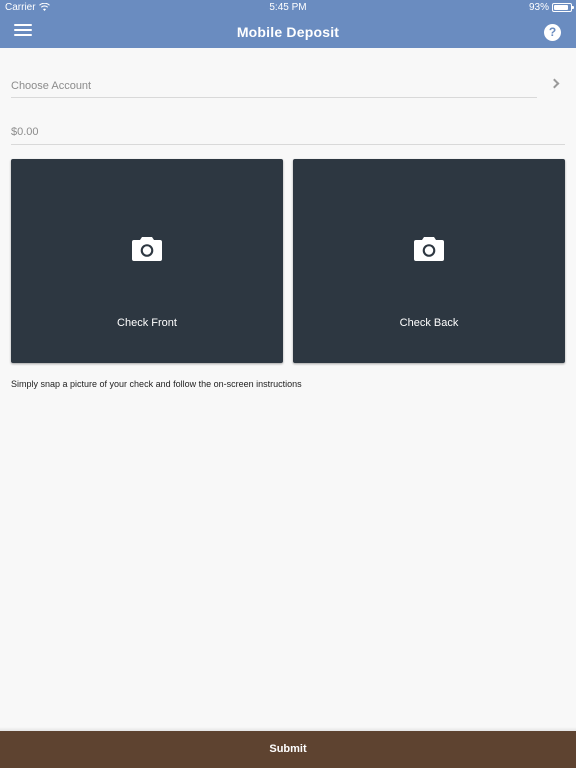  Describe the element at coordinates (288, 749) in the screenshot. I see `submit-button: Submit` at that location.